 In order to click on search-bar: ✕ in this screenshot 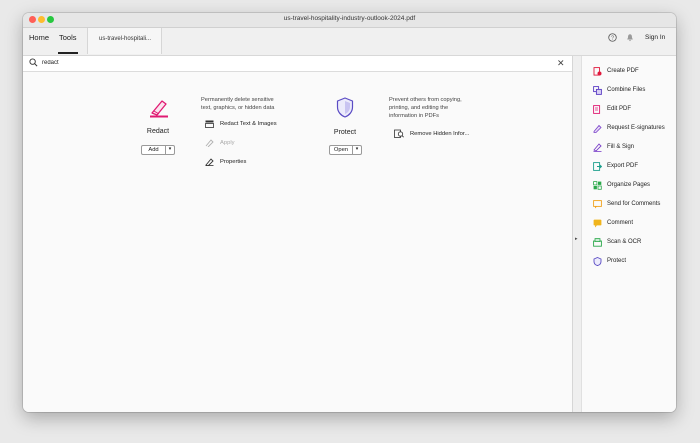, I will do `click(297, 64)`.